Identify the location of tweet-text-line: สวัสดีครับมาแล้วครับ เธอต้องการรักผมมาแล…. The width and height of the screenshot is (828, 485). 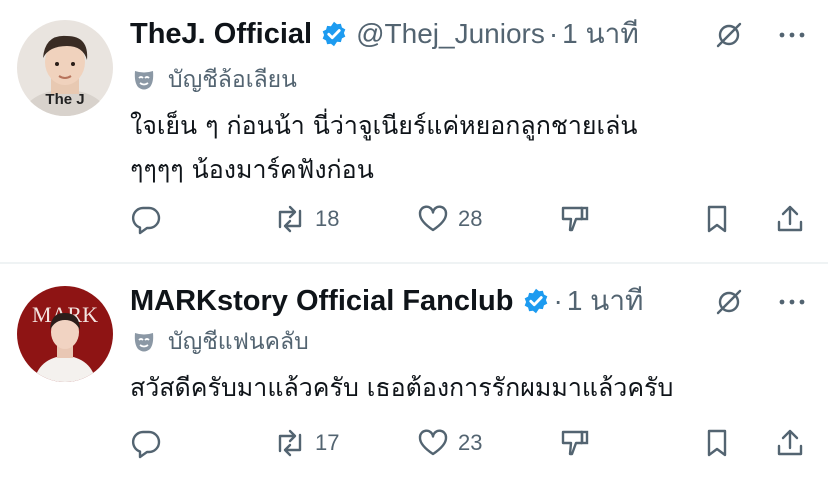
(402, 387).